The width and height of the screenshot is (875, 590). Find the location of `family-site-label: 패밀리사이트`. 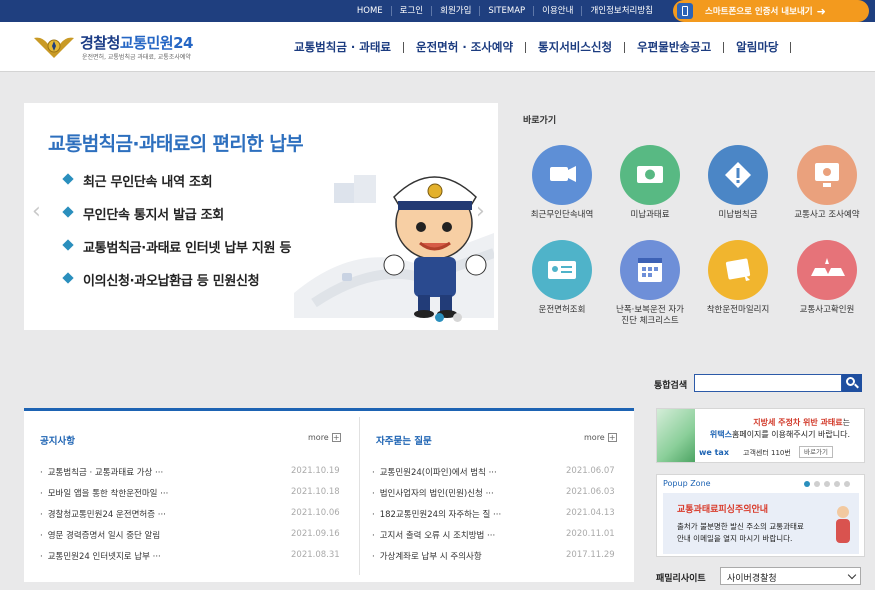

family-site-label: 패밀리사이트 is located at coordinates (681, 579).